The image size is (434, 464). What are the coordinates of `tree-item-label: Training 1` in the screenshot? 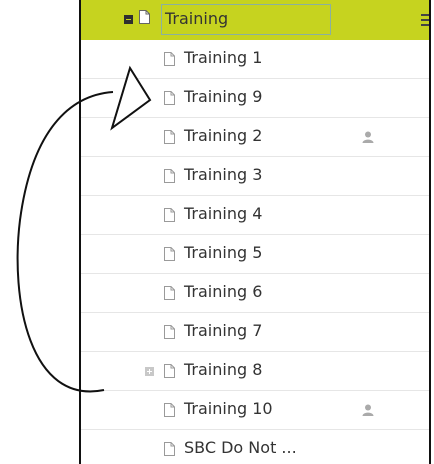 It's located at (223, 57).